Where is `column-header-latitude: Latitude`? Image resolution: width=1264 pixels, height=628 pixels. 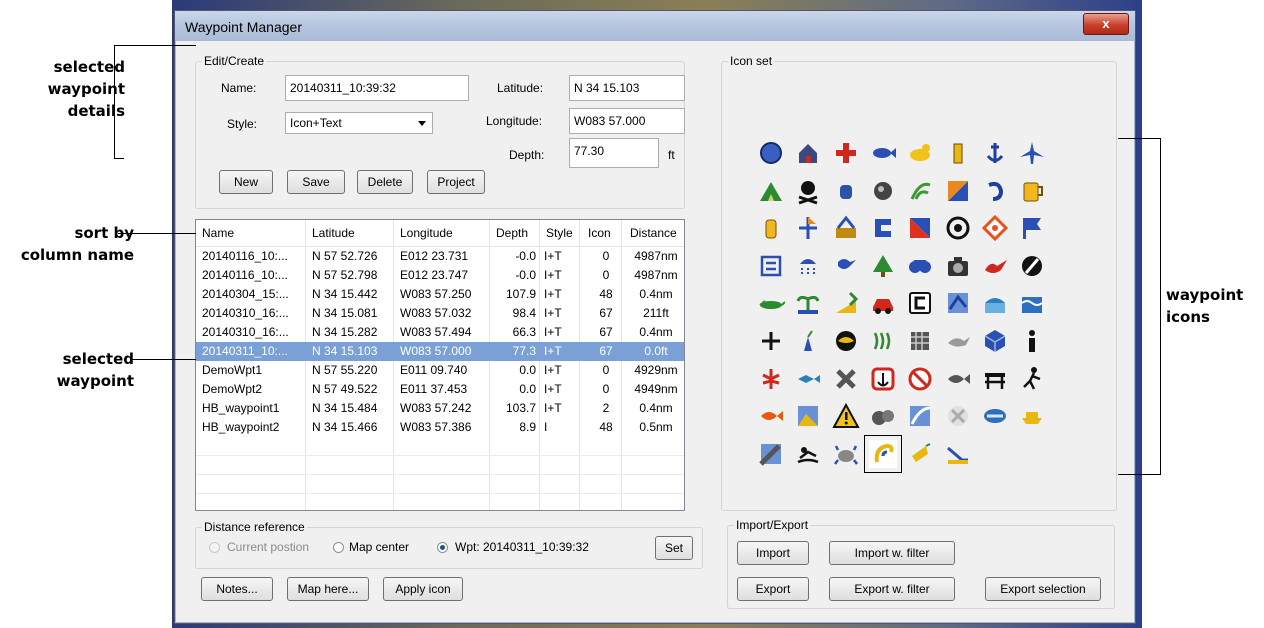
column-header-latitude: Latitude is located at coordinates (333, 233).